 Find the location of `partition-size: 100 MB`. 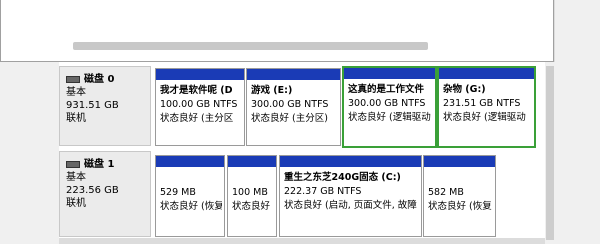

partition-size: 100 MB is located at coordinates (250, 192).